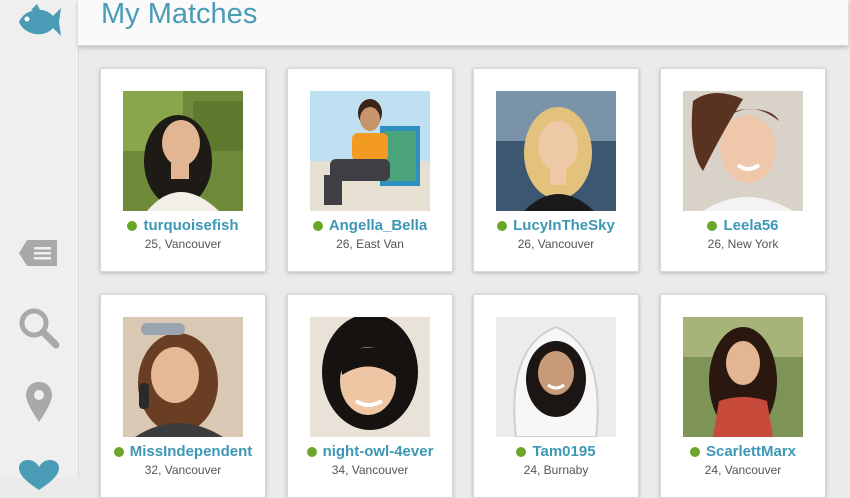 The height and width of the screenshot is (498, 850). I want to click on username-row: turquoisefish, so click(183, 225).